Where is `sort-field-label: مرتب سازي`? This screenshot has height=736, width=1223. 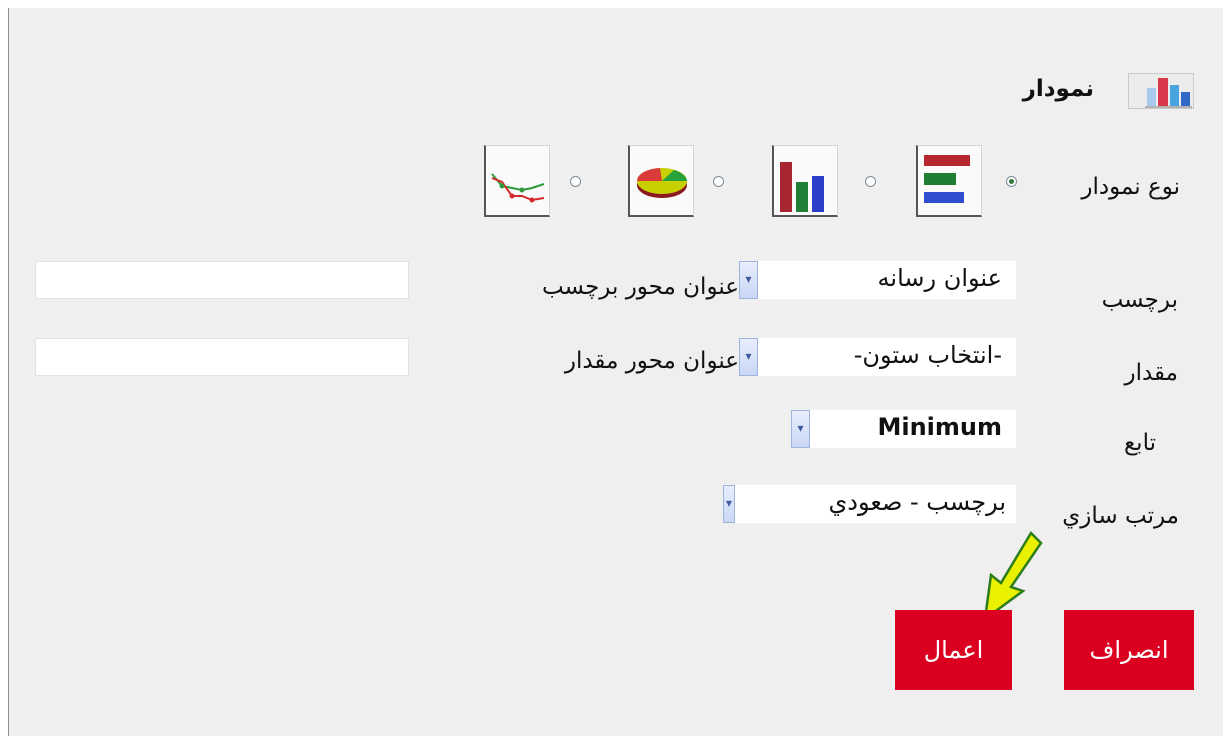 sort-field-label: مرتب سازي is located at coordinates (1120, 516).